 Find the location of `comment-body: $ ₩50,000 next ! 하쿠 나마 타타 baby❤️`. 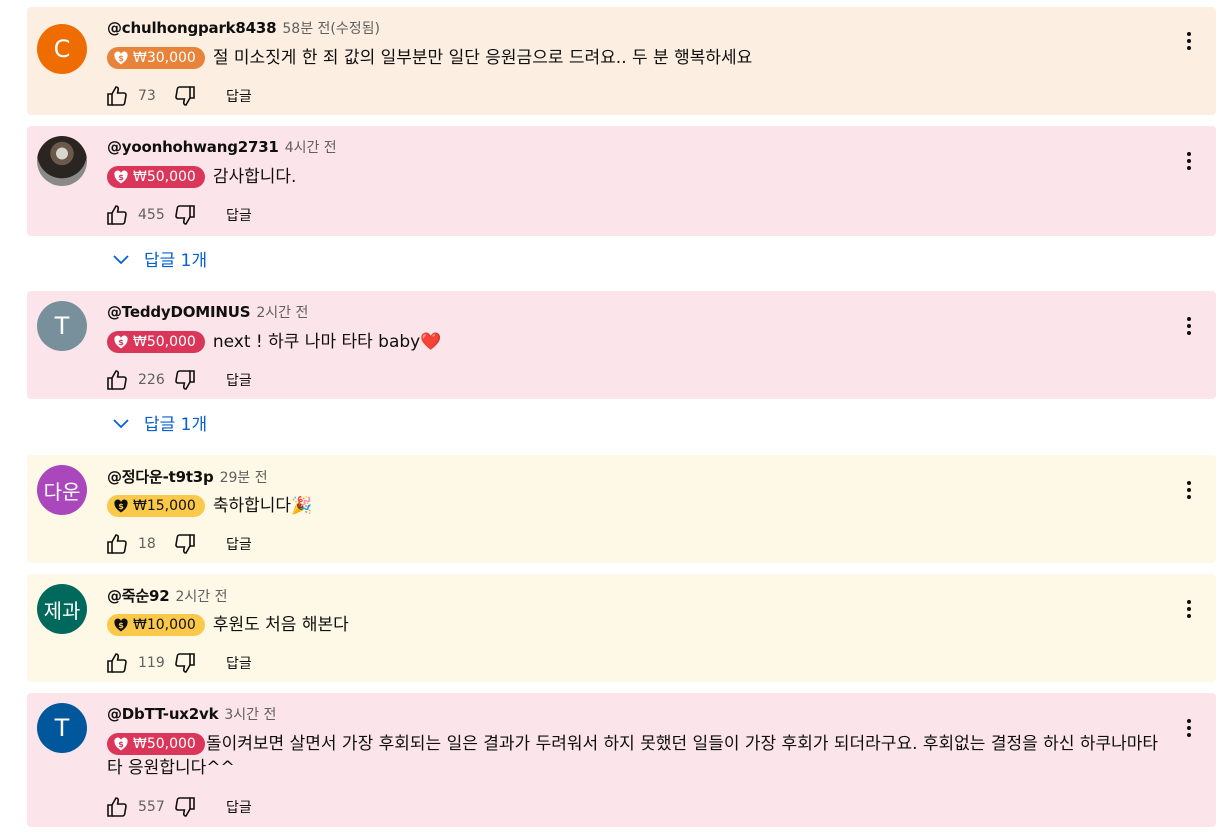

comment-body: $ ₩50,000 next ! 하쿠 나마 타타 baby❤️ is located at coordinates (274, 342).